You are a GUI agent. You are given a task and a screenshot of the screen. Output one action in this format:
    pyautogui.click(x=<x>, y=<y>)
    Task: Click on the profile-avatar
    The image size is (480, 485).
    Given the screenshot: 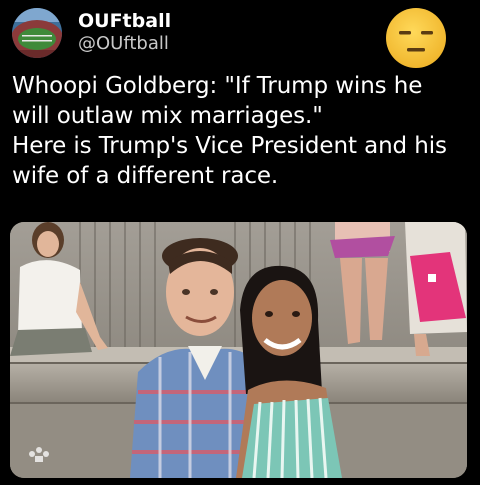 What is the action you would take?
    pyautogui.click(x=37, y=33)
    